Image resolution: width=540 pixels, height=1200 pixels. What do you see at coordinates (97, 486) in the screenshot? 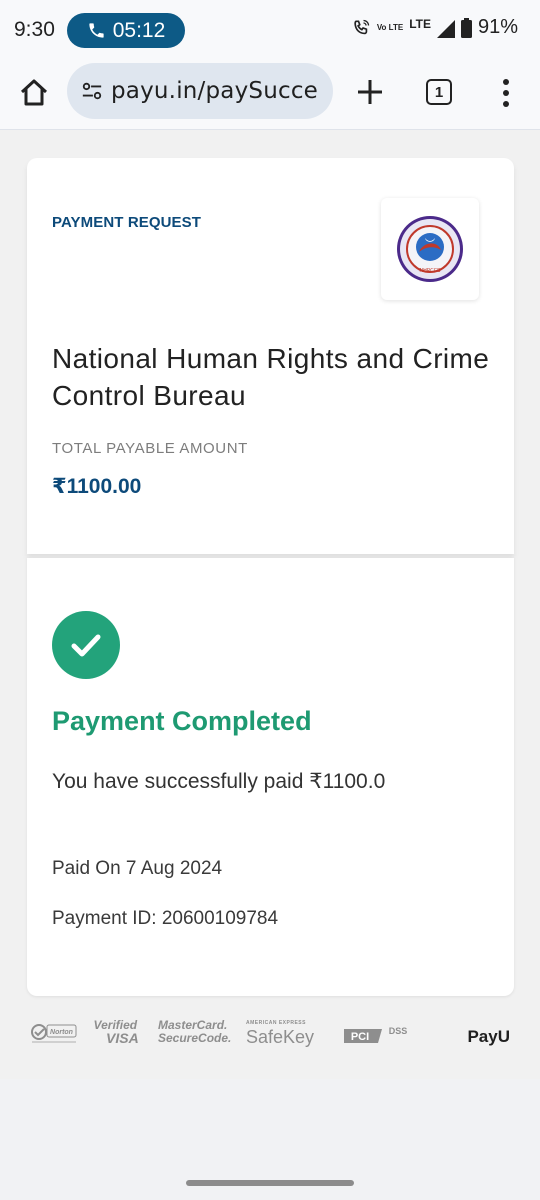
I see `total-payable-amount: ₹1100.00` at bounding box center [97, 486].